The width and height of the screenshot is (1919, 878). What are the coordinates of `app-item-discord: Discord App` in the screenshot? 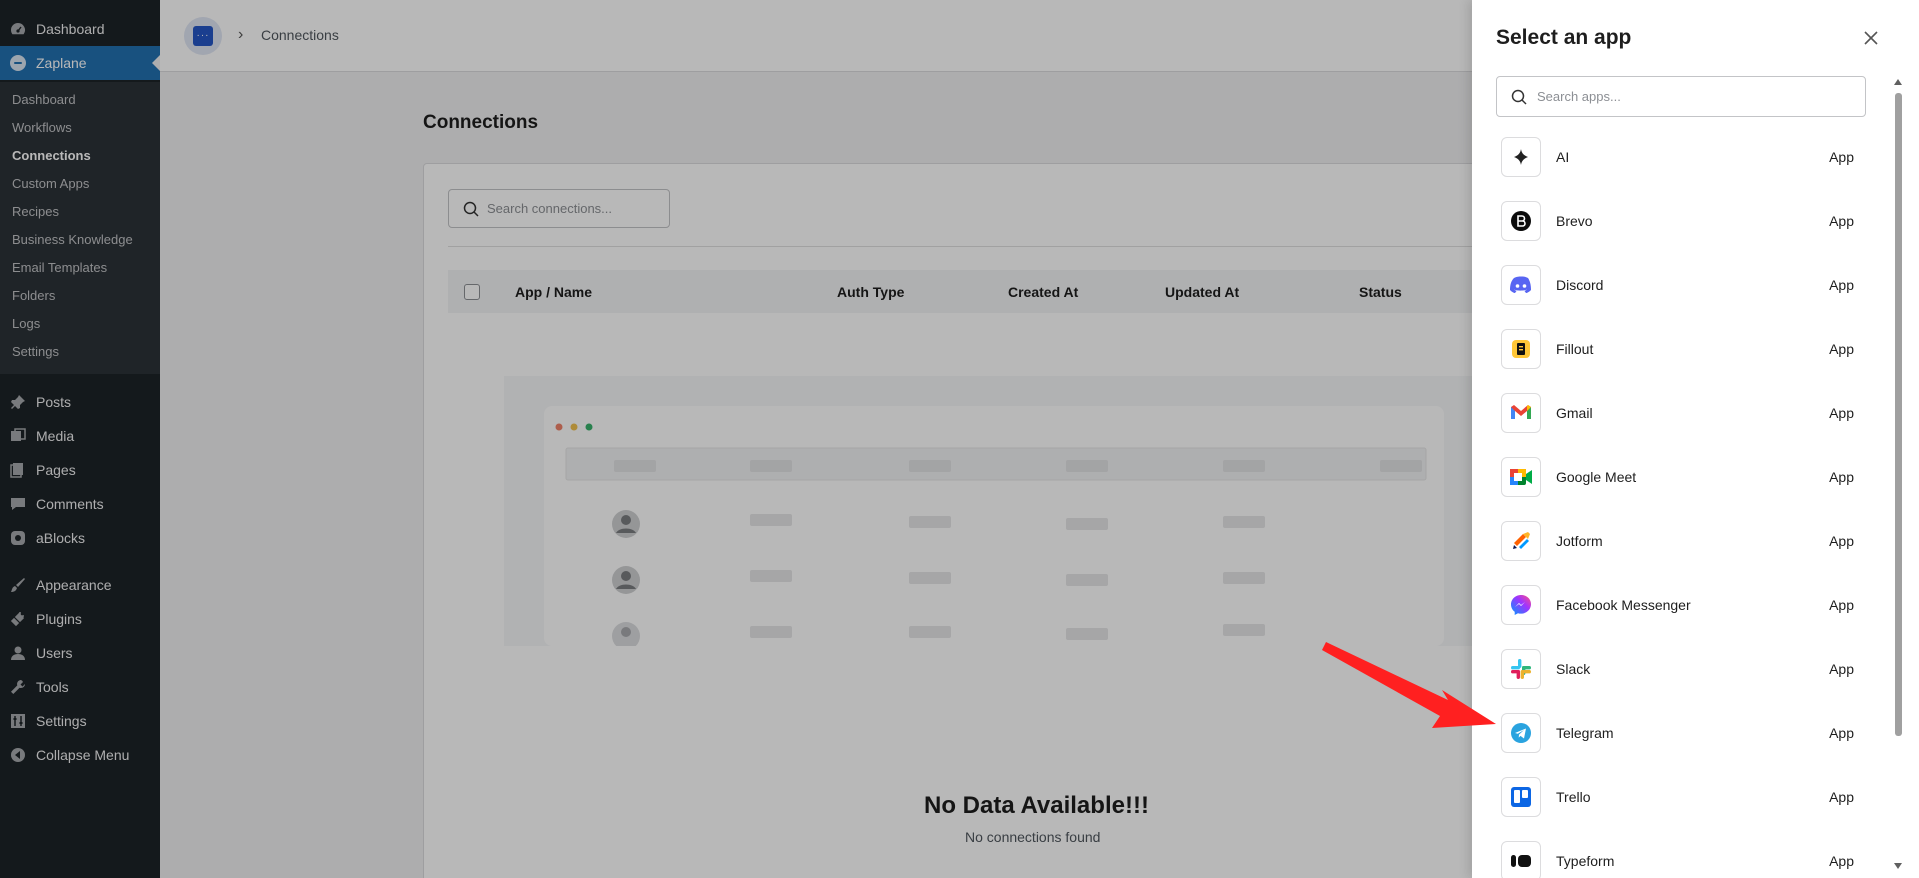 It's located at (1681, 286).